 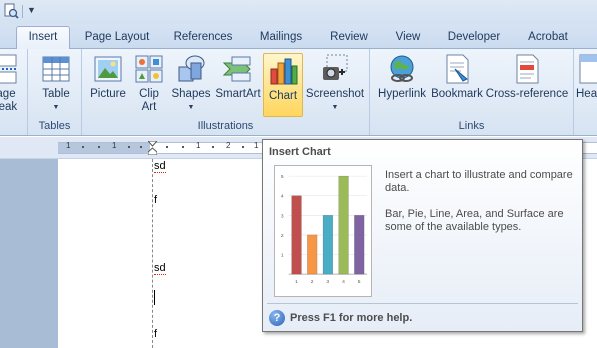 What do you see at coordinates (32, 10) in the screenshot?
I see `customize-qat-arrow-icon: ▼` at bounding box center [32, 10].